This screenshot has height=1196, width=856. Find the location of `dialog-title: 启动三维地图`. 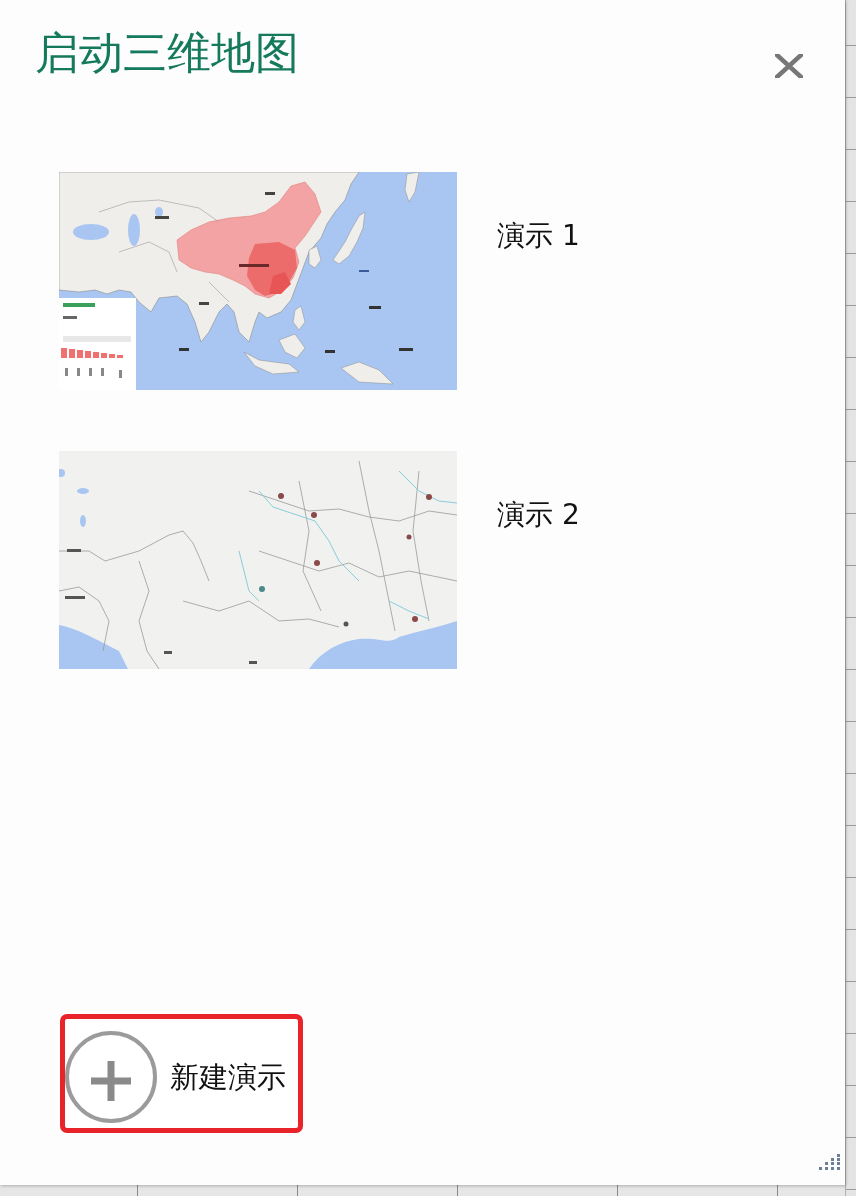

dialog-title: 启动三维地图 is located at coordinates (167, 52).